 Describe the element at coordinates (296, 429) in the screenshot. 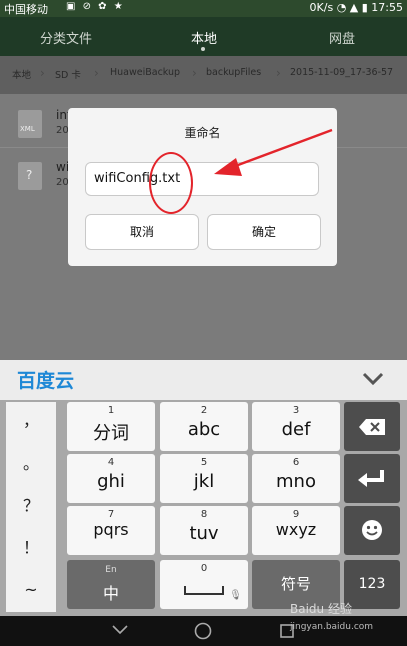

I see `key-label: def` at that location.